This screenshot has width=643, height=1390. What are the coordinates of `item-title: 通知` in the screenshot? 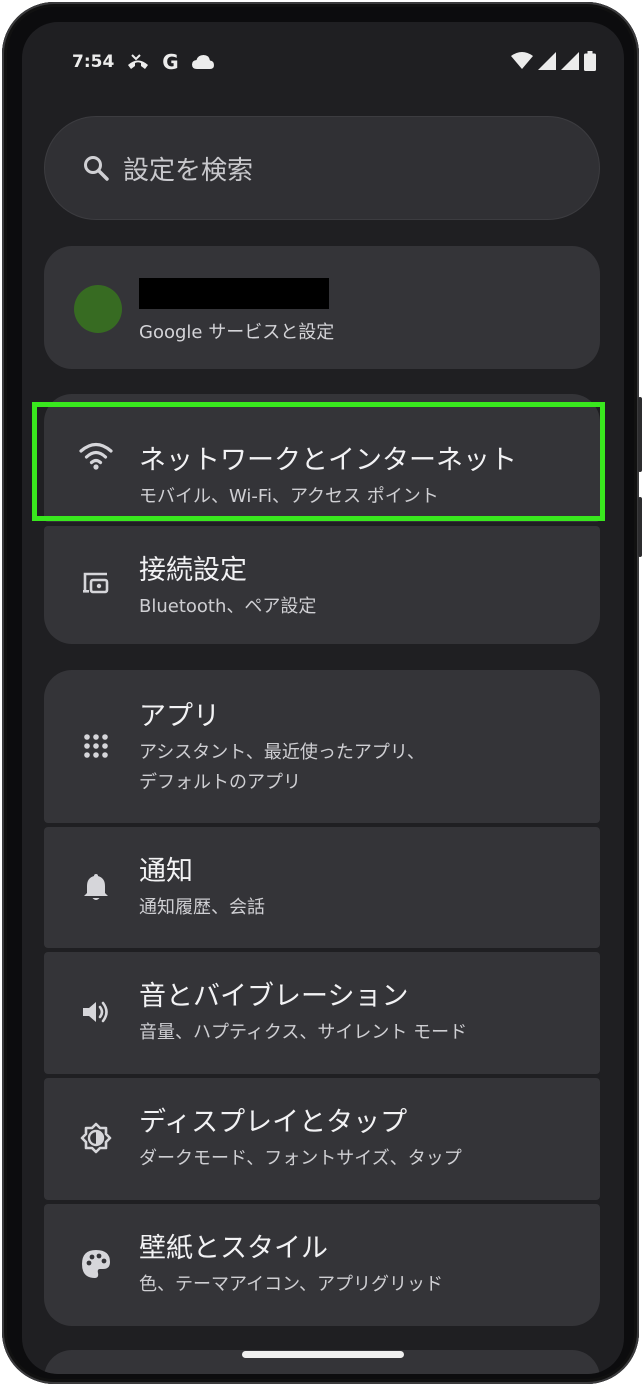 It's located at (166, 871).